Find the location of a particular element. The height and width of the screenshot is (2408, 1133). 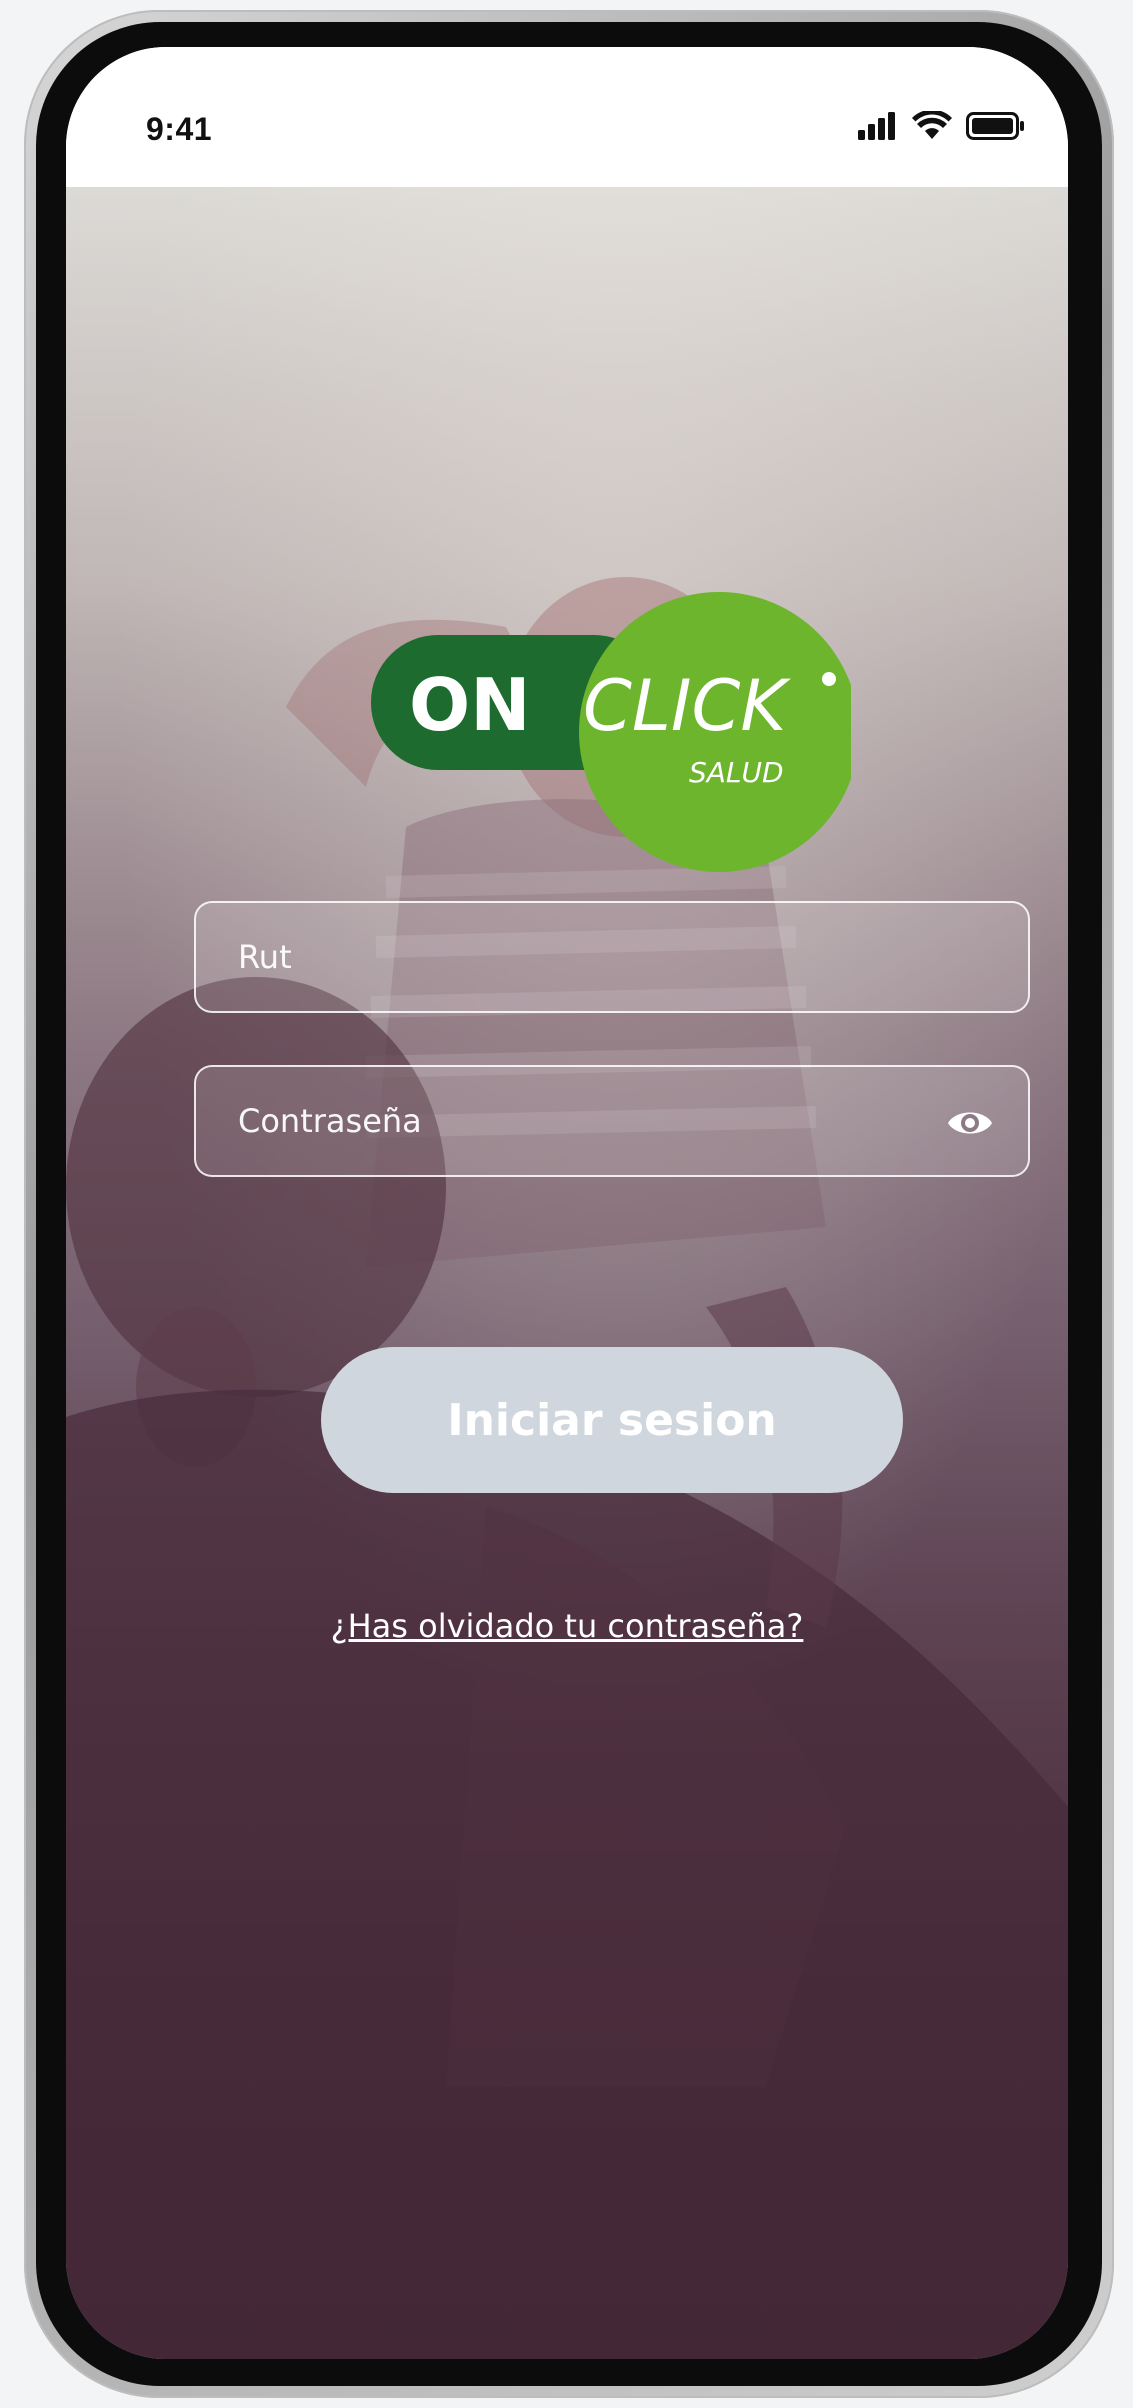

password-field is located at coordinates (612, 1121).